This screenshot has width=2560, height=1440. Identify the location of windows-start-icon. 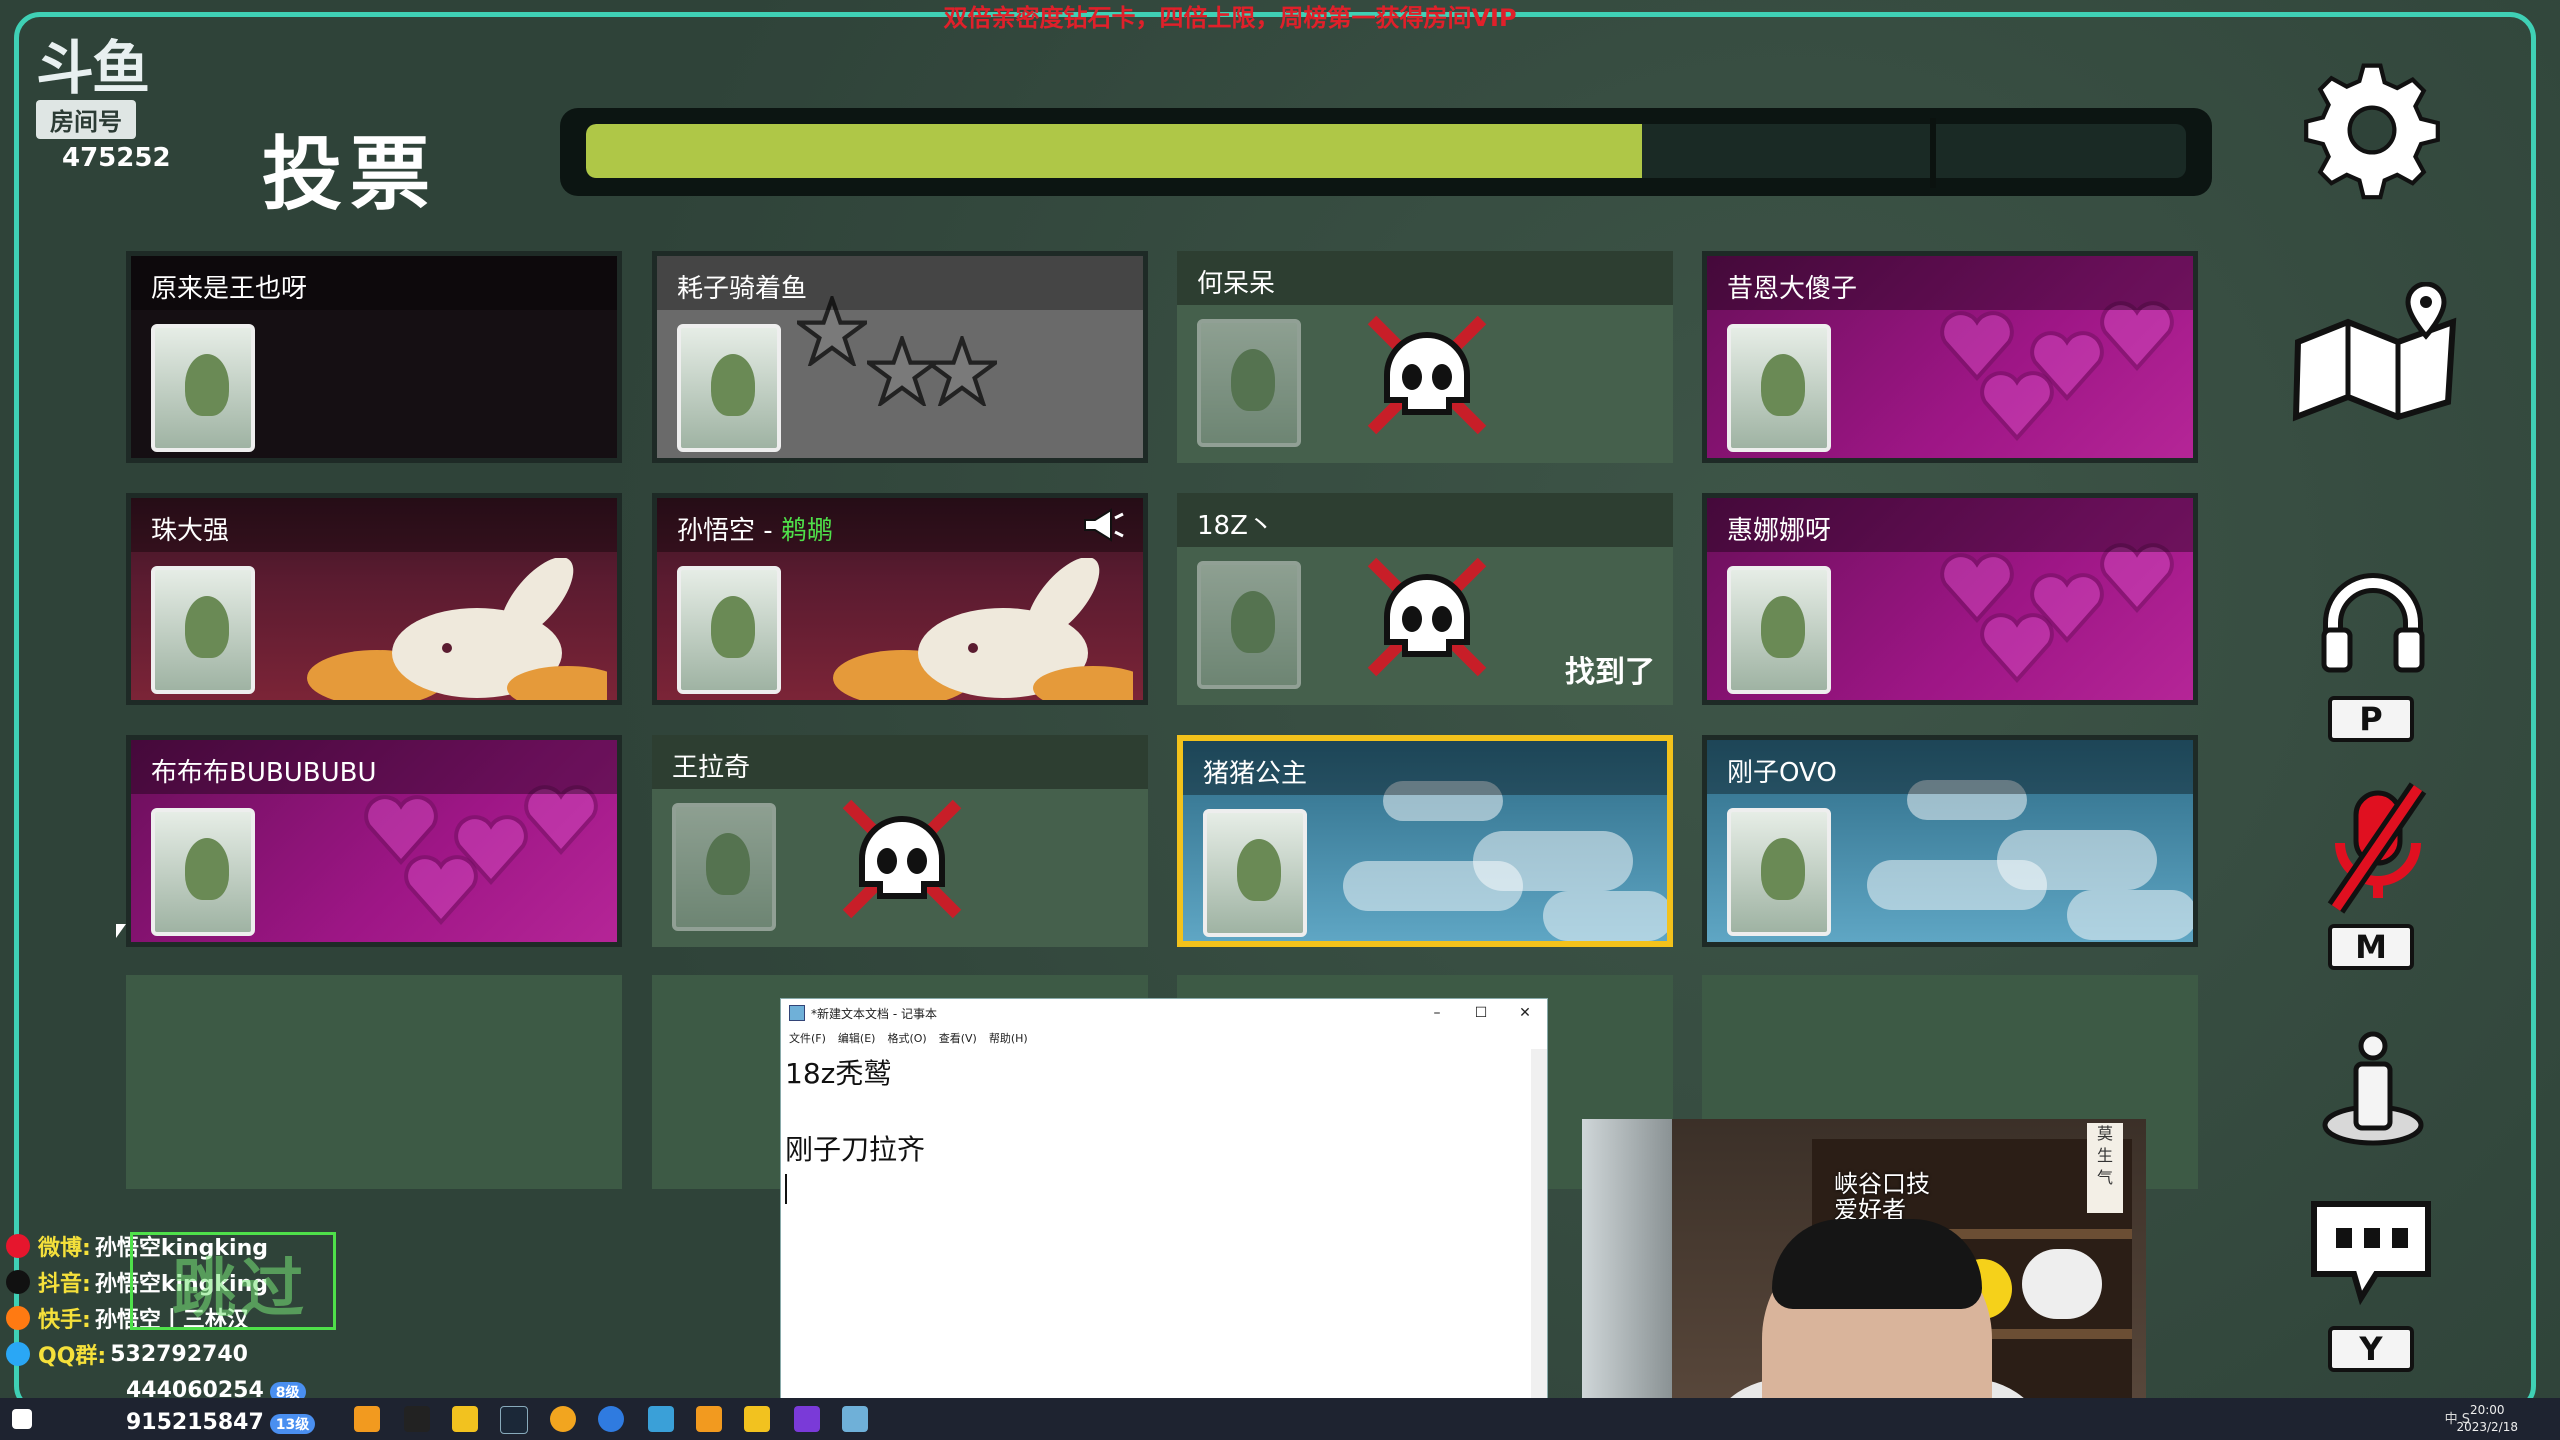
(22, 1419).